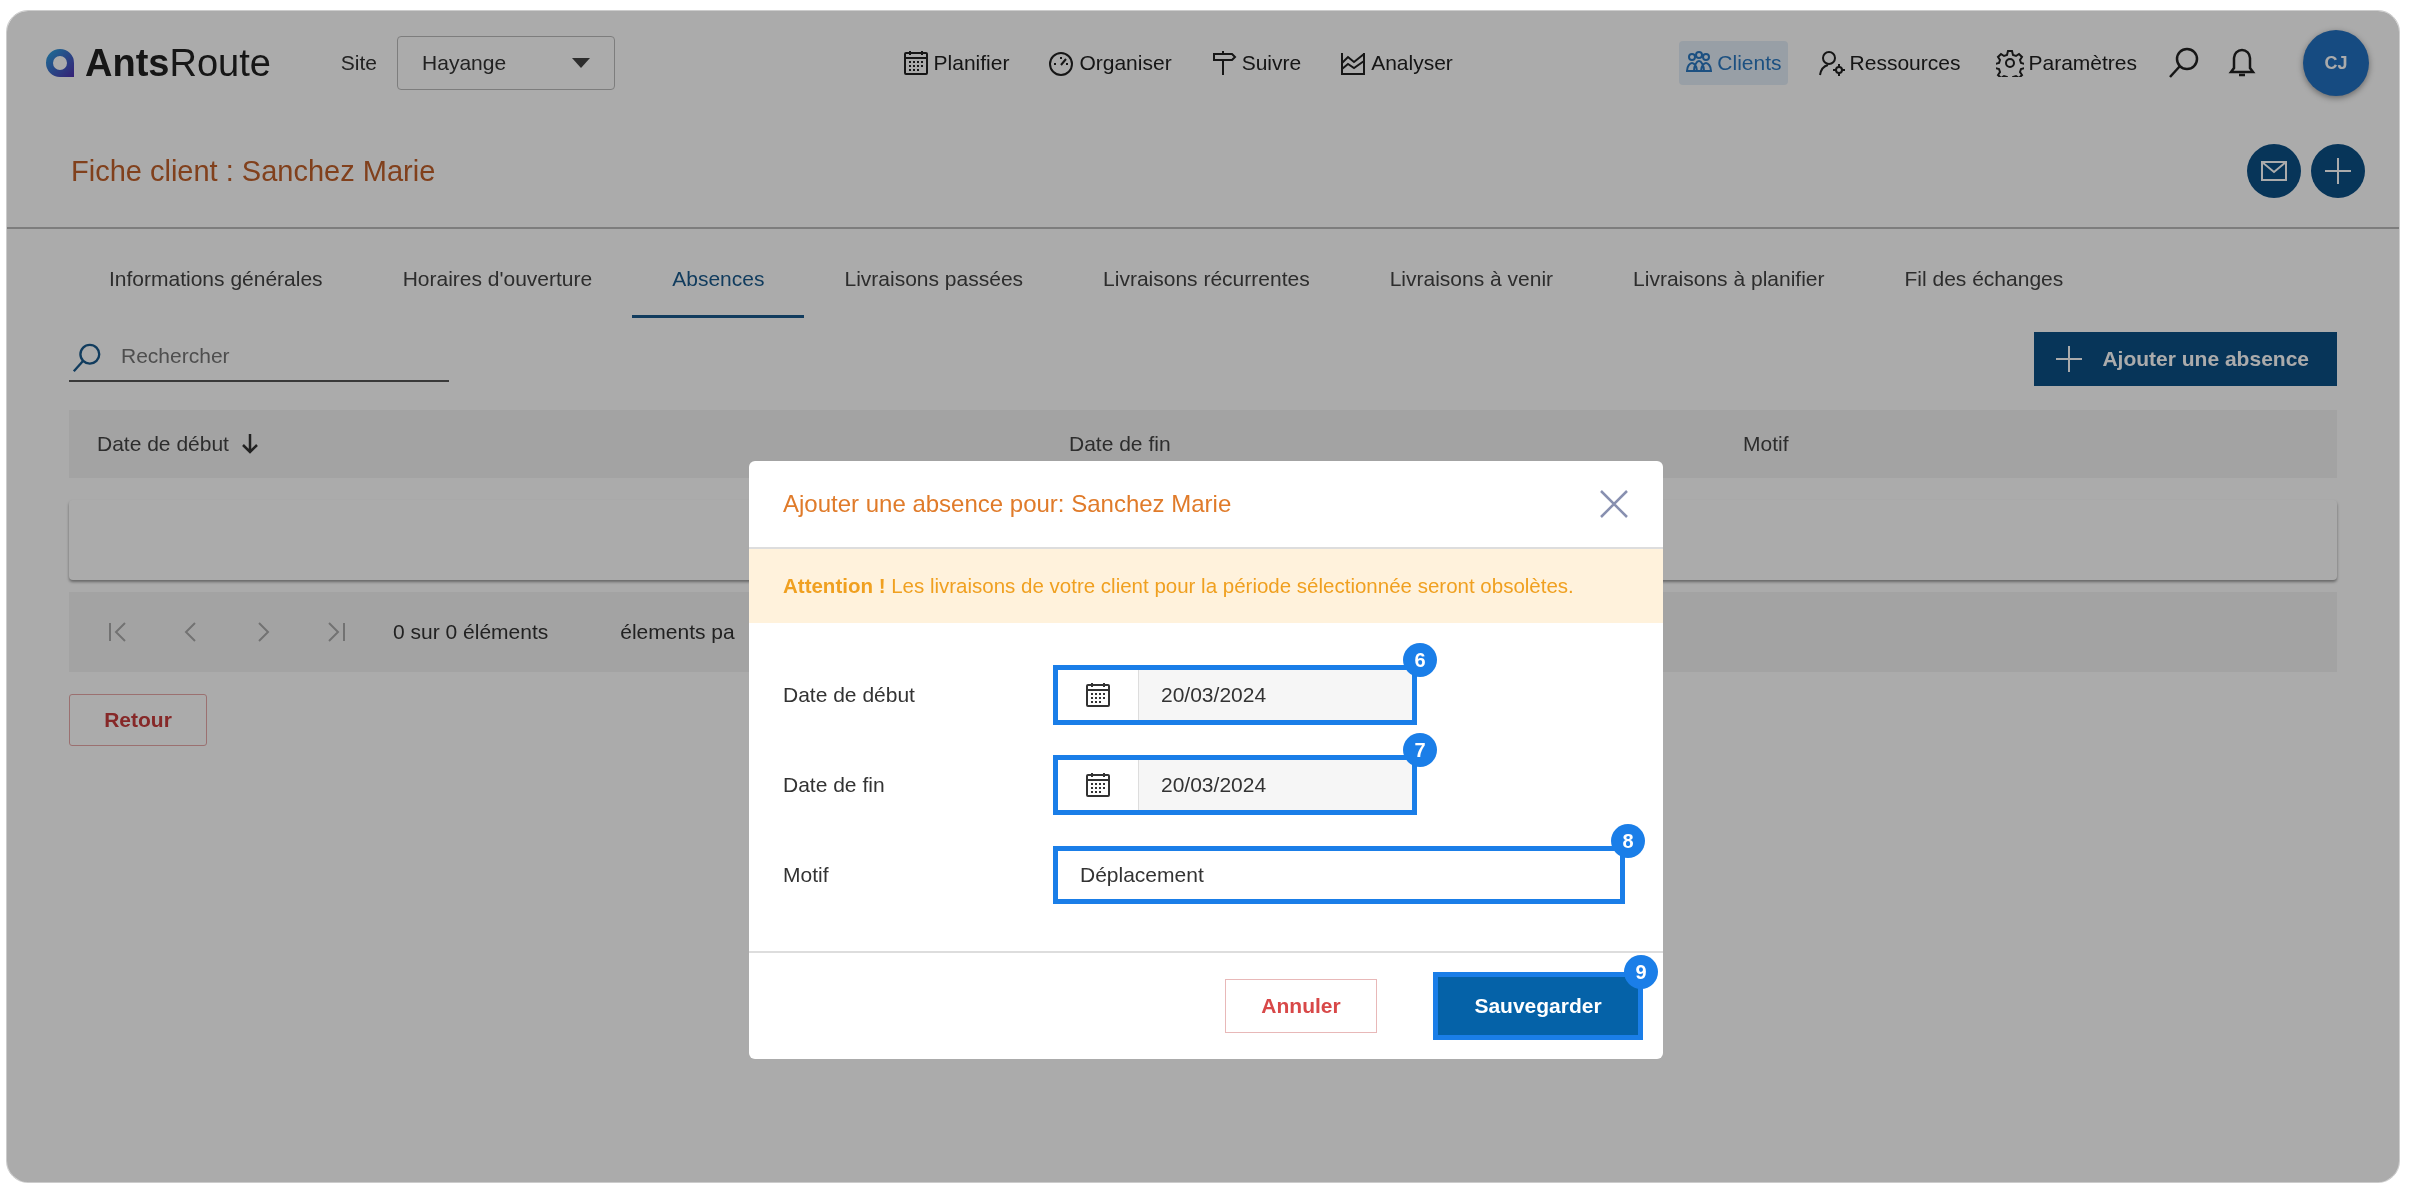  Describe the element at coordinates (1206, 281) in the screenshot. I see `tab: Livraisons récurrentes` at that location.